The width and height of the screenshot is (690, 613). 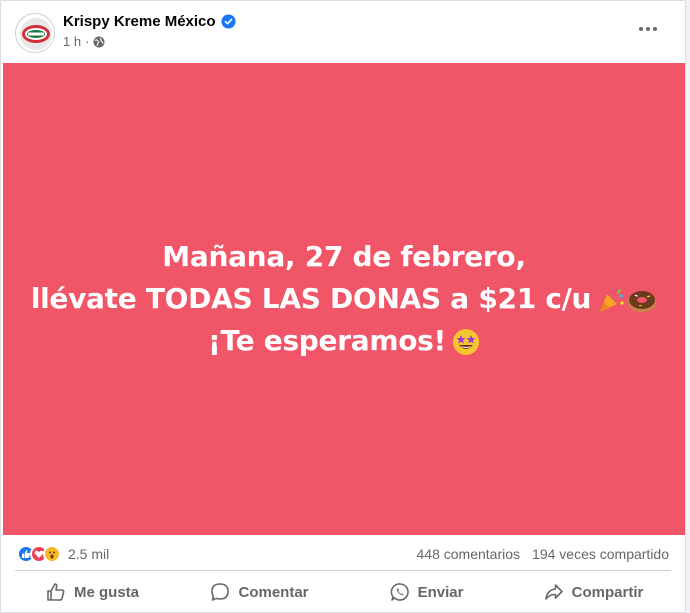 I want to click on post-meta: 1 h ·, so click(x=84, y=41).